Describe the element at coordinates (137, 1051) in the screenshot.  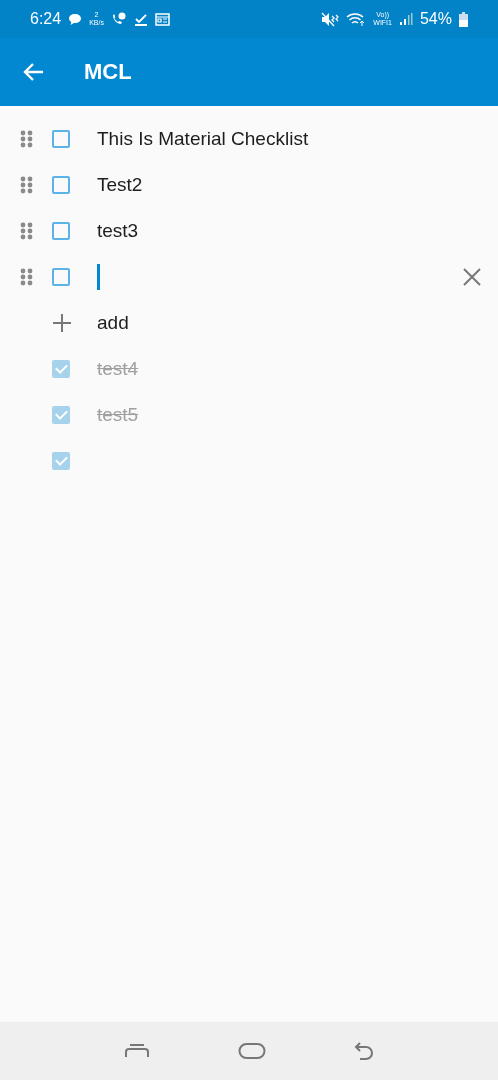
I see `recents-icon` at that location.